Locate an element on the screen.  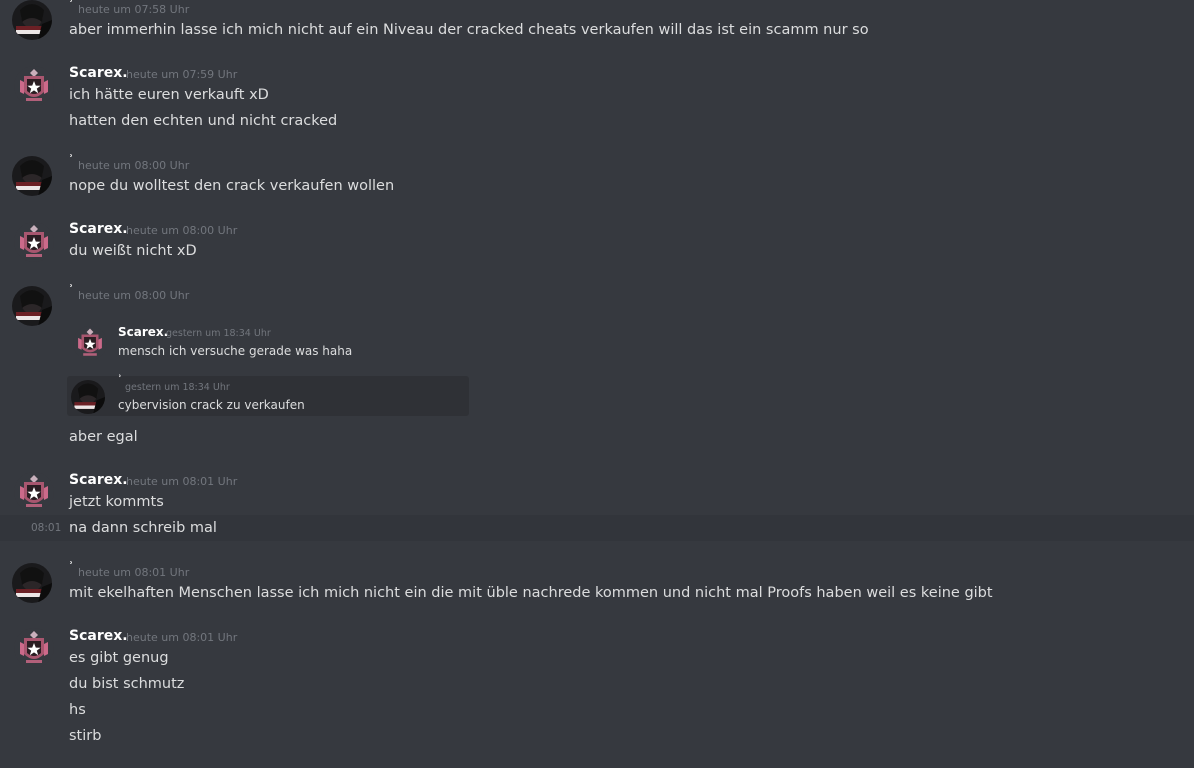
message-timestamp: heute um 07:58 Uhr is located at coordinates (134, 9).